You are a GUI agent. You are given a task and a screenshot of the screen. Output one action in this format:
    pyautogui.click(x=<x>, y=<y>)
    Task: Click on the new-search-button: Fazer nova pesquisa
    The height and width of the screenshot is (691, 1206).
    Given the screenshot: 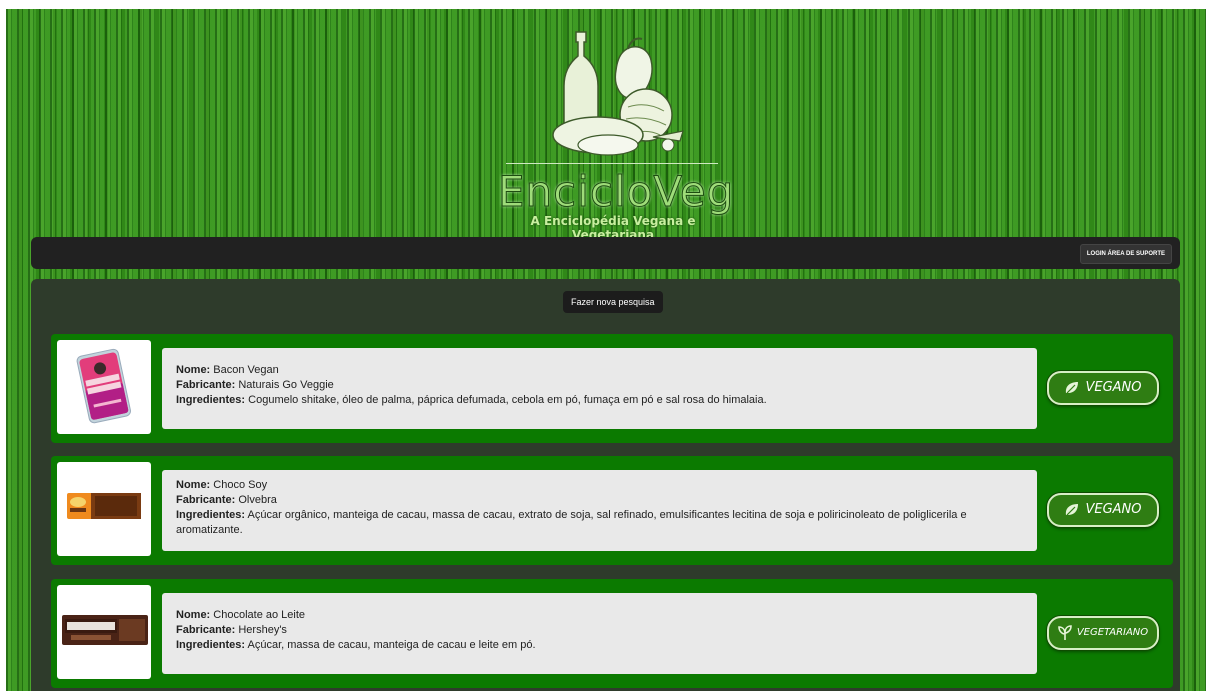 What is the action you would take?
    pyautogui.click(x=613, y=302)
    